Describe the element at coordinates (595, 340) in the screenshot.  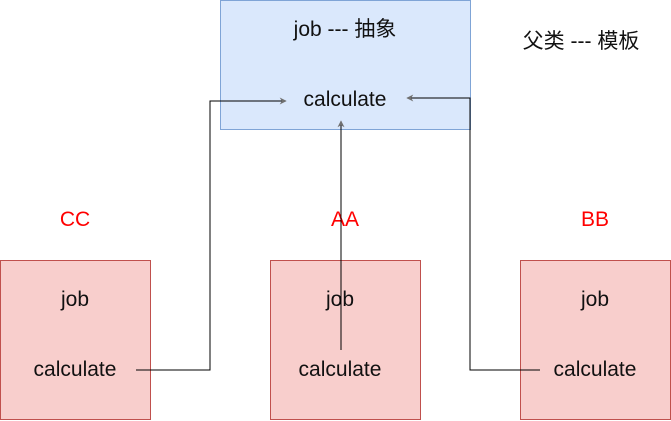
I see `class-box-bb` at that location.